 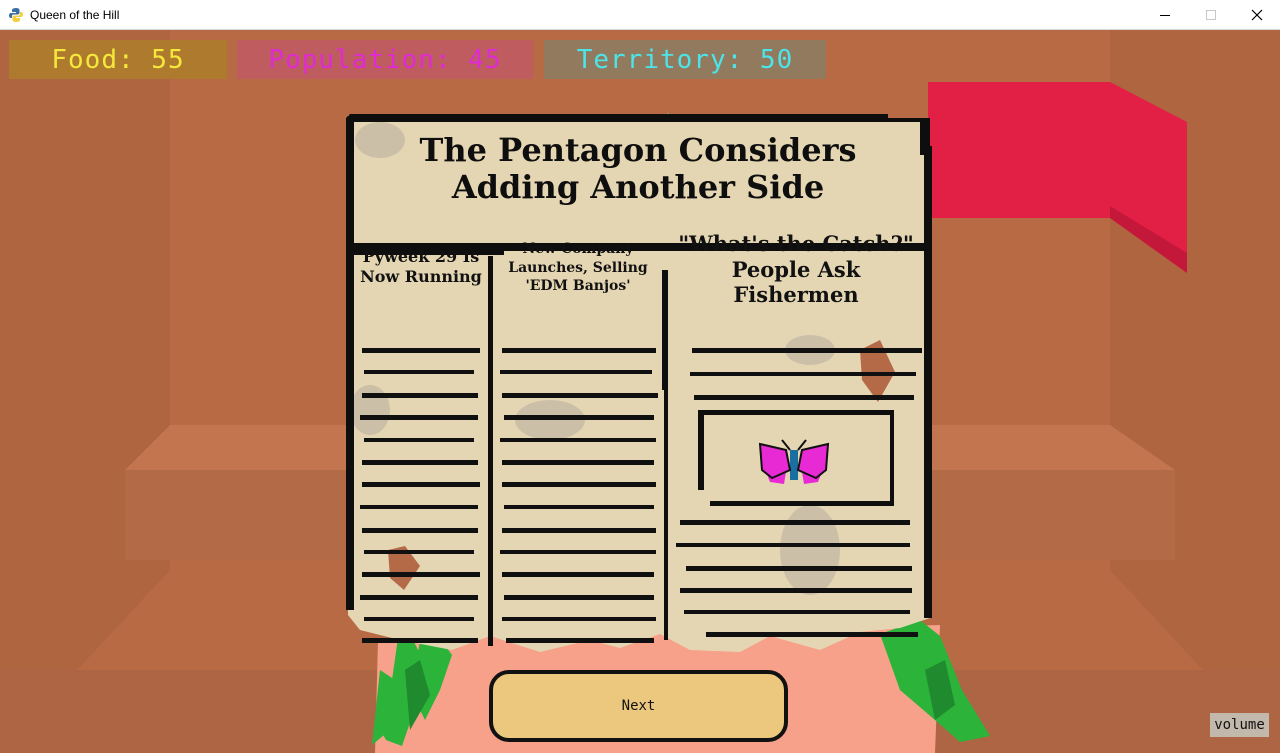 What do you see at coordinates (385, 59) in the screenshot?
I see `population-stat: Population: 45` at bounding box center [385, 59].